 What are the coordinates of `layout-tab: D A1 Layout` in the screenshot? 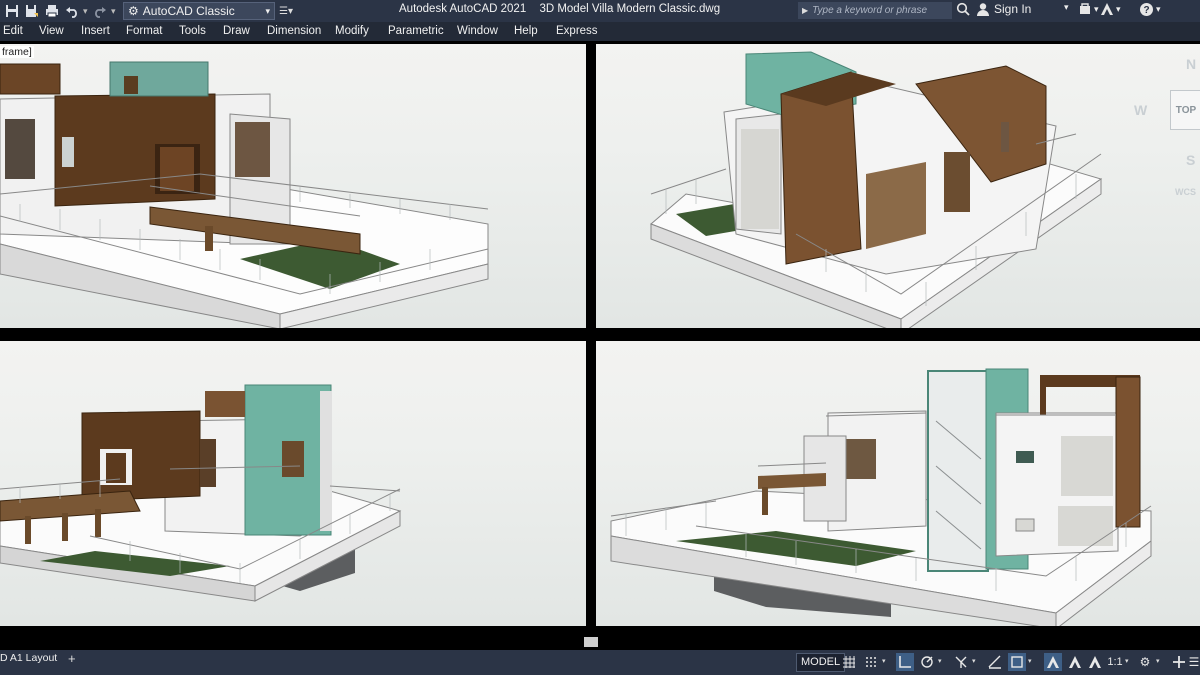 It's located at (31, 659).